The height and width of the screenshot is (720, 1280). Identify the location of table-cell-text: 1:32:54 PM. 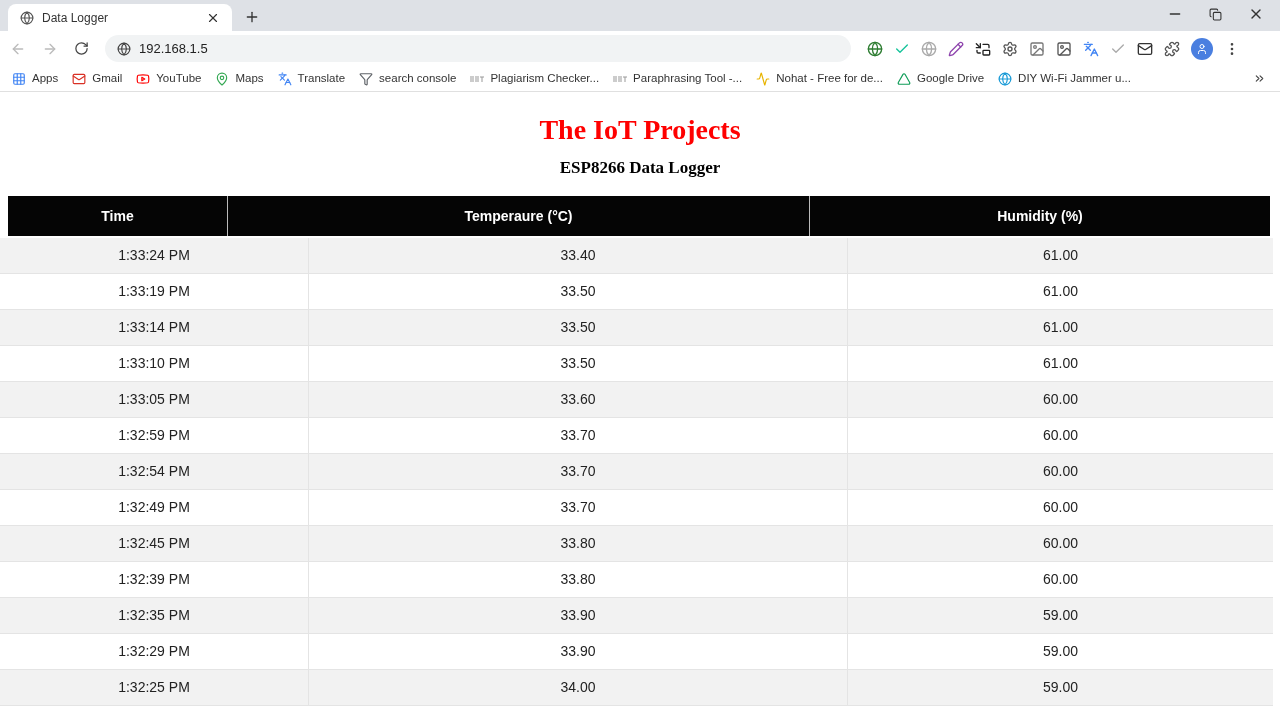
(154, 471).